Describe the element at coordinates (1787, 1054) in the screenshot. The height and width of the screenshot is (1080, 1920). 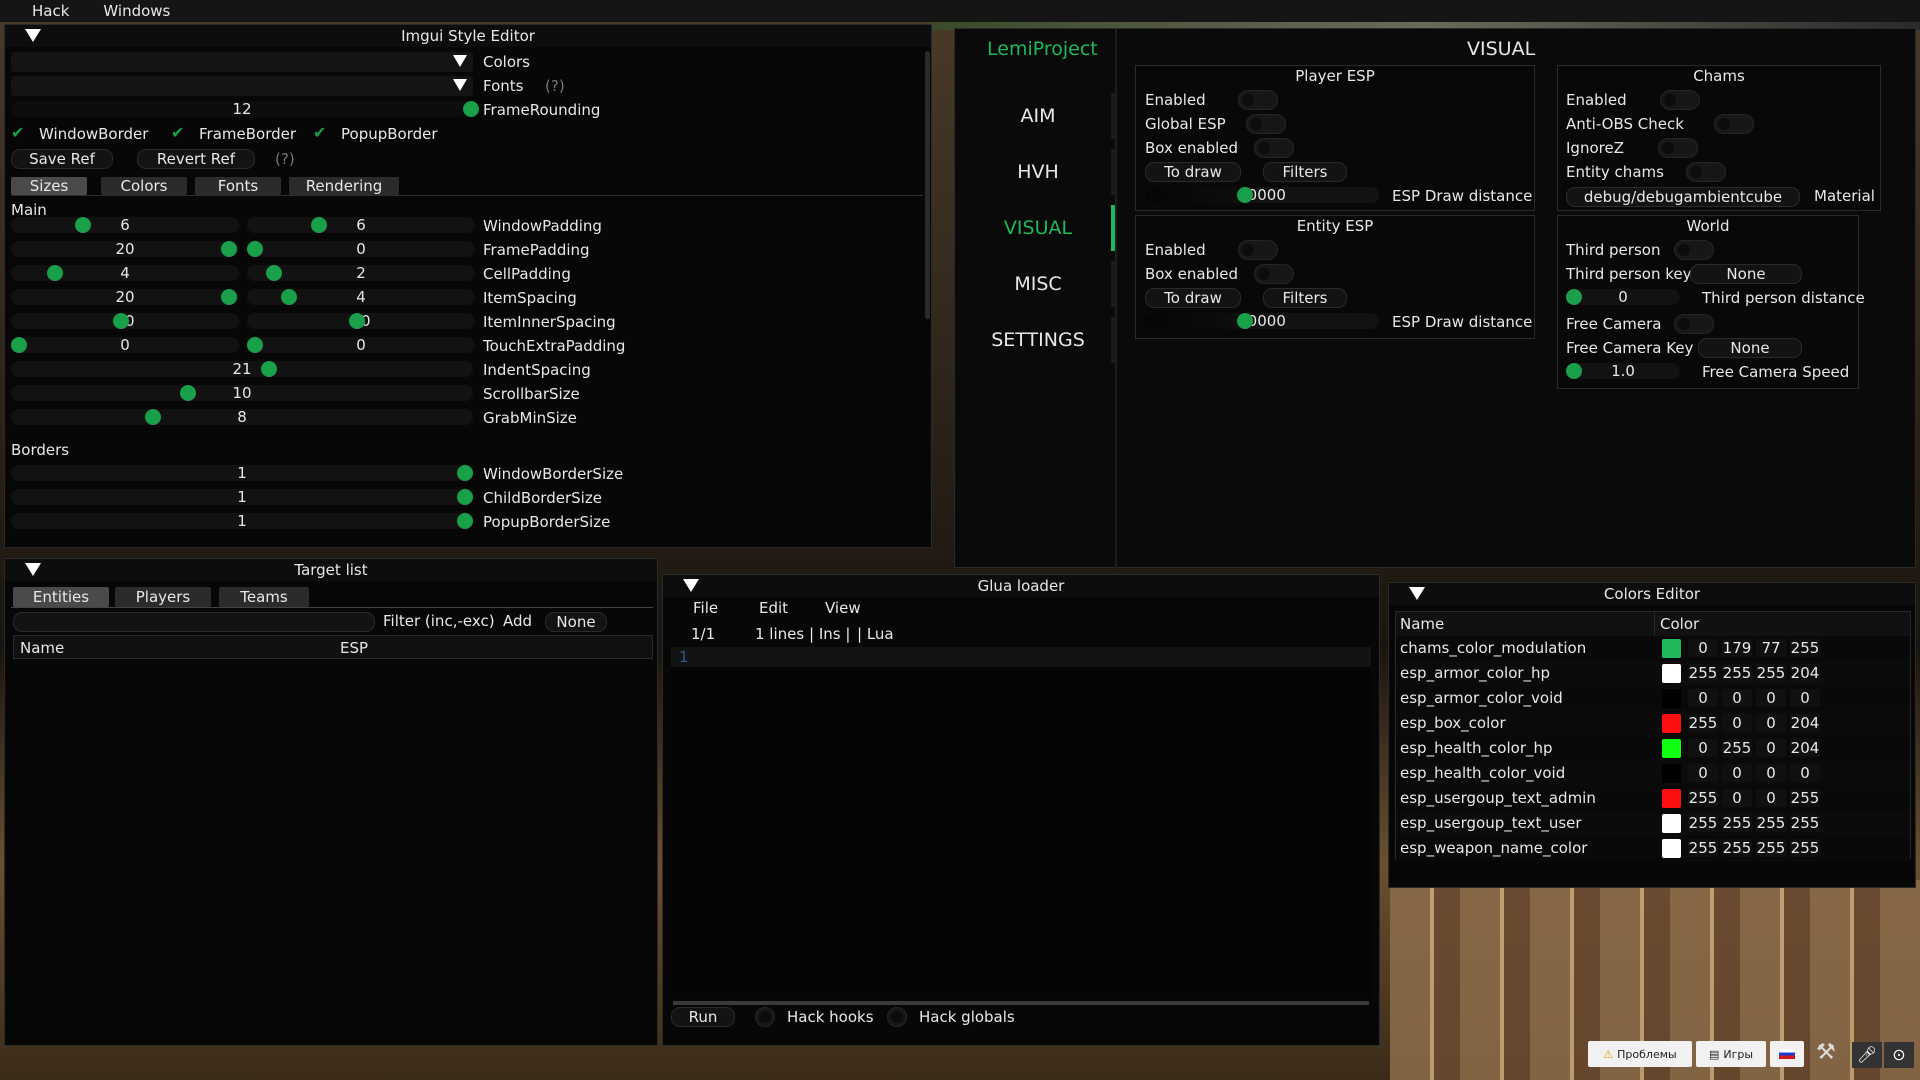
I see `language-flag-icon` at that location.